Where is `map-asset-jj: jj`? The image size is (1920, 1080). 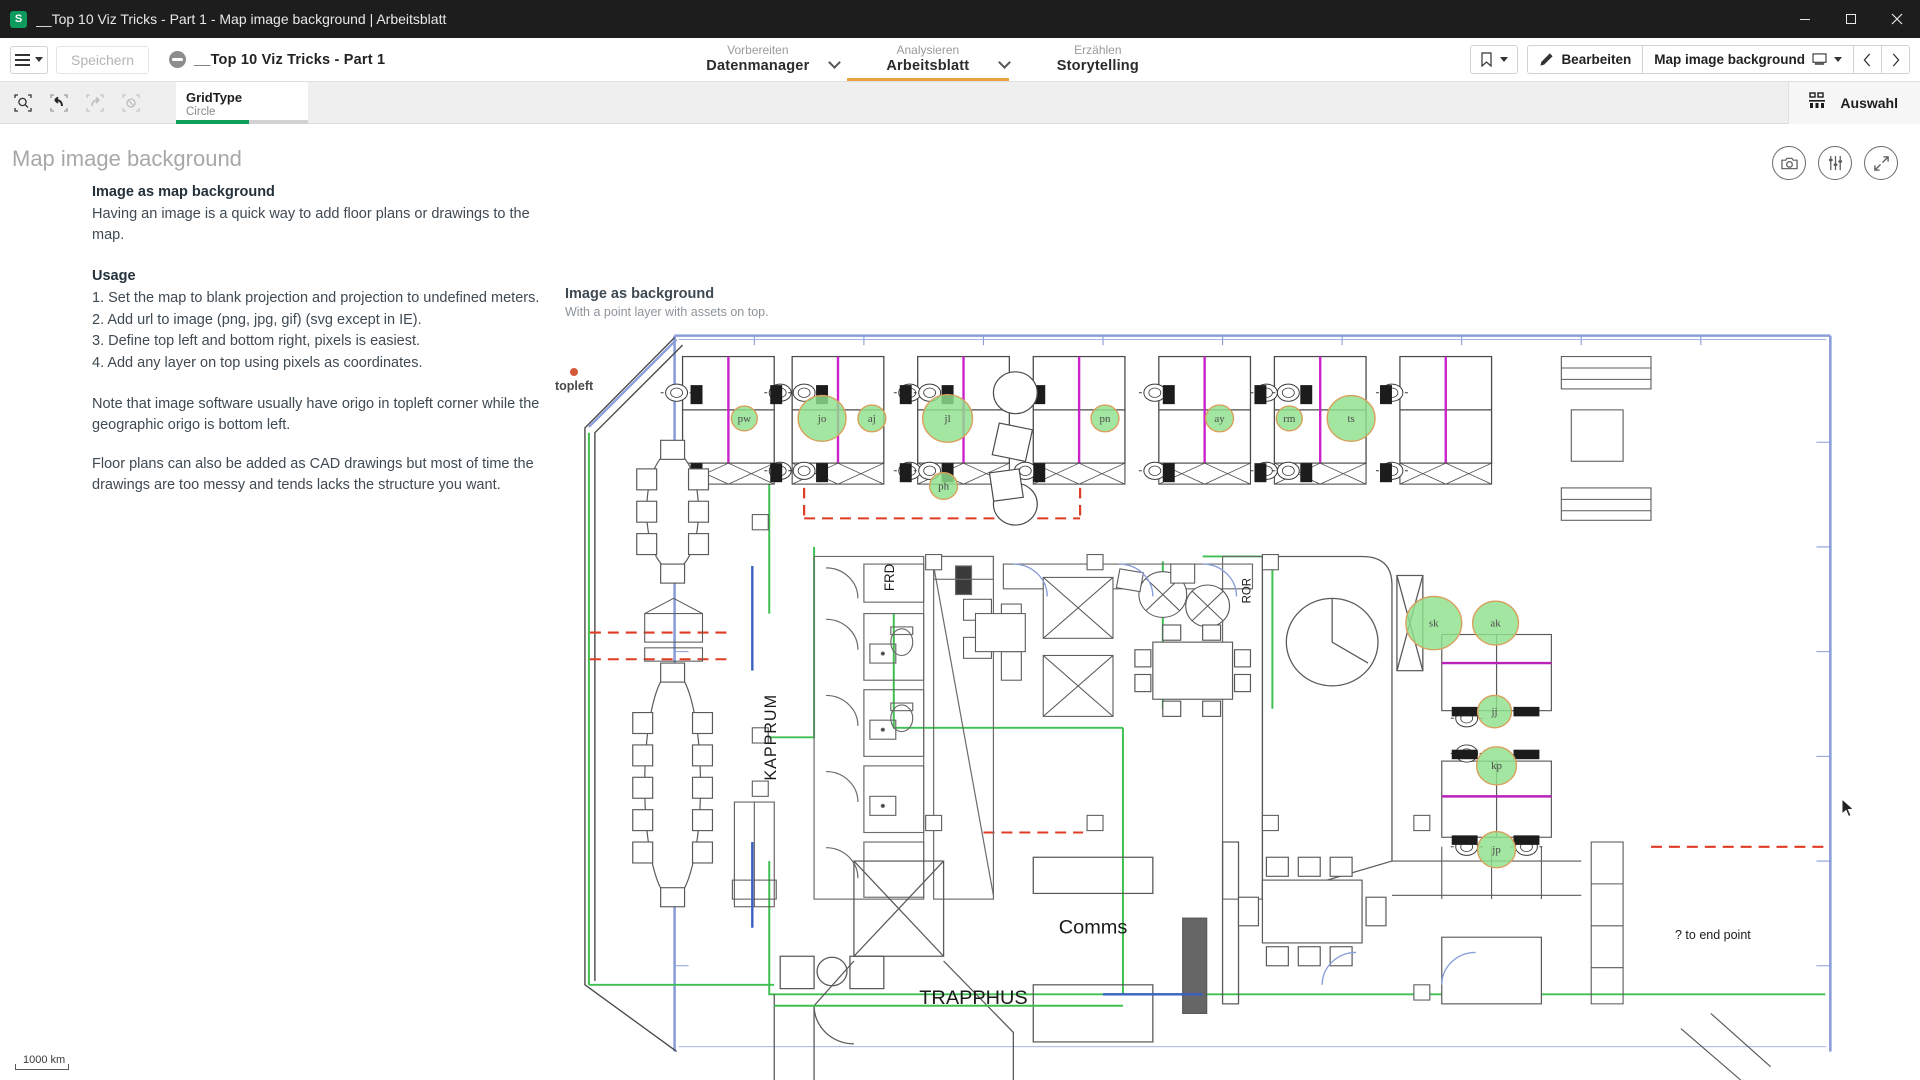
map-asset-jj: jj is located at coordinates (1494, 711).